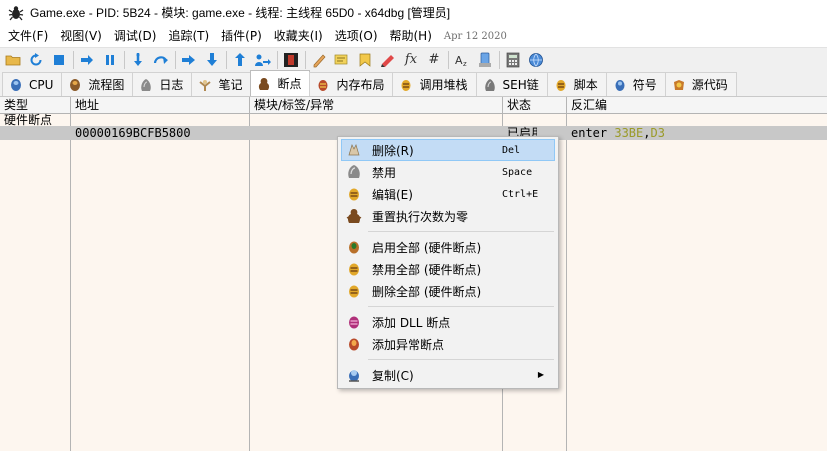 This screenshot has height=451, width=827. What do you see at coordinates (513, 60) in the screenshot?
I see `calculator-icon` at bounding box center [513, 60].